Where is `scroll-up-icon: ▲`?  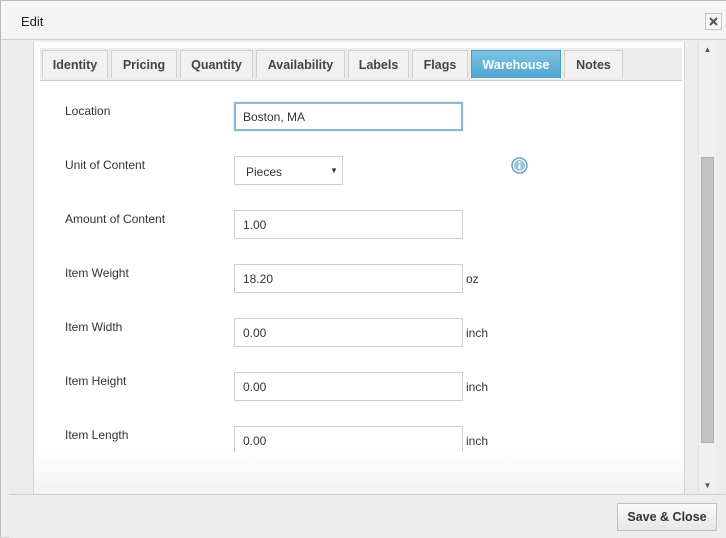
scroll-up-icon: ▲ is located at coordinates (707, 49).